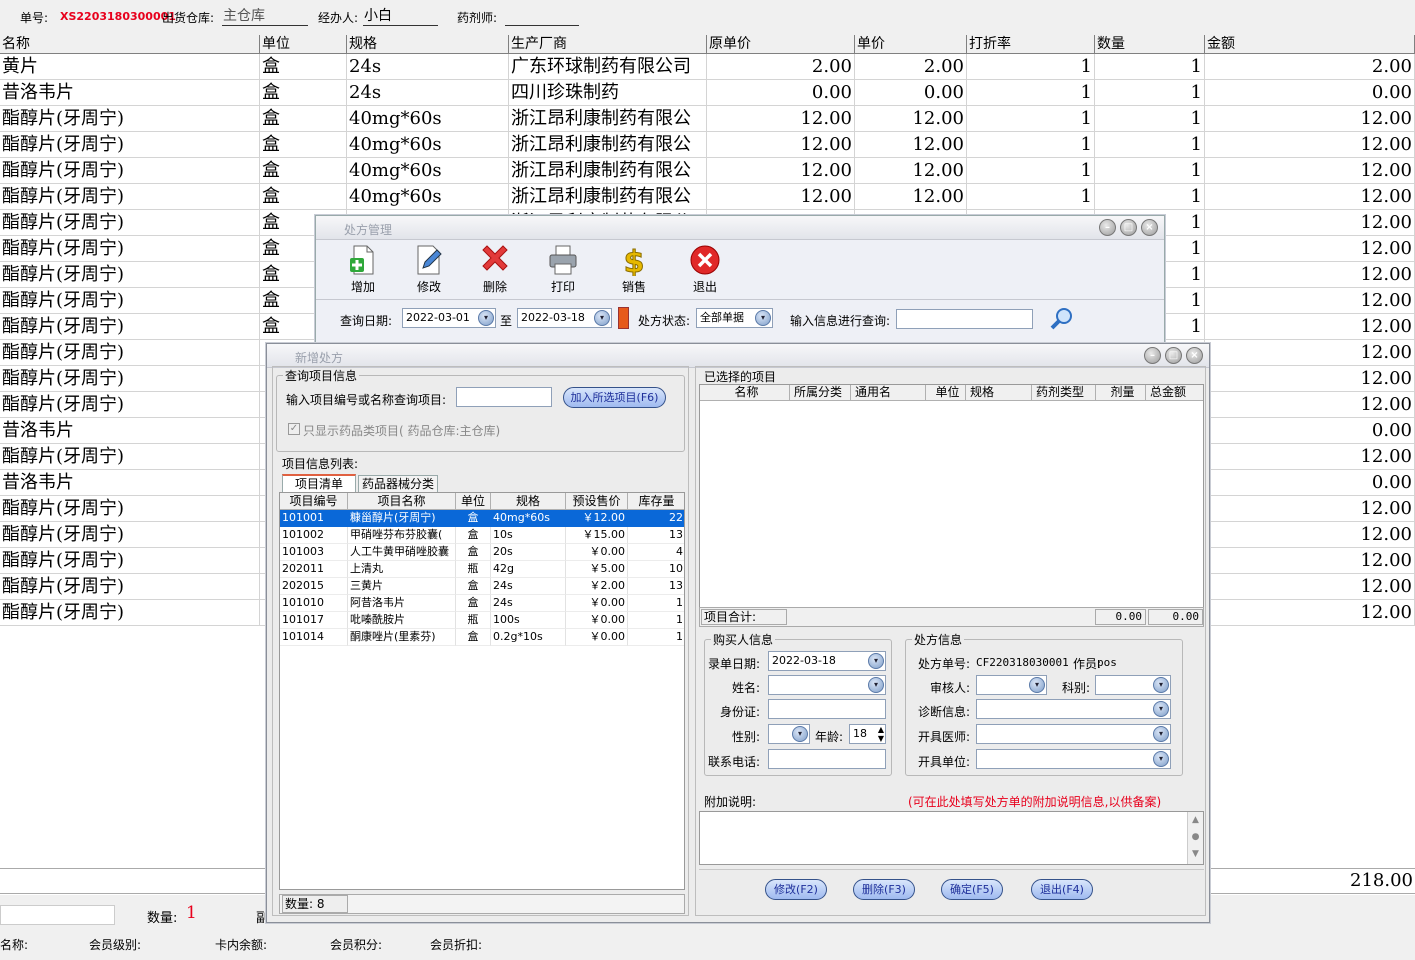 This screenshot has width=1415, height=960. Describe the element at coordinates (1174, 393) in the screenshot. I see `sel-col-total: 总金额` at that location.